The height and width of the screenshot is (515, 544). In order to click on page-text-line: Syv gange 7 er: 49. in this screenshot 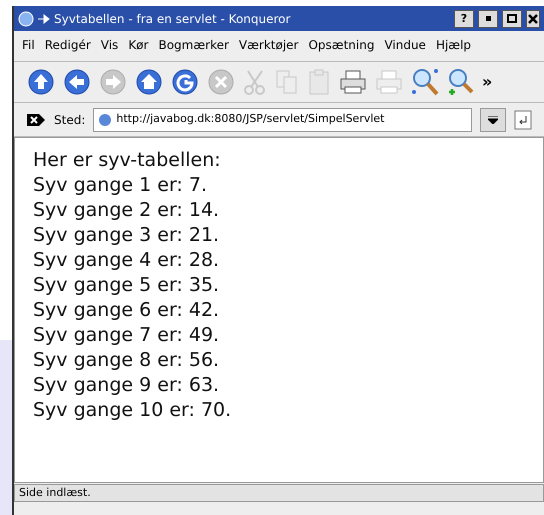, I will do `click(126, 335)`.